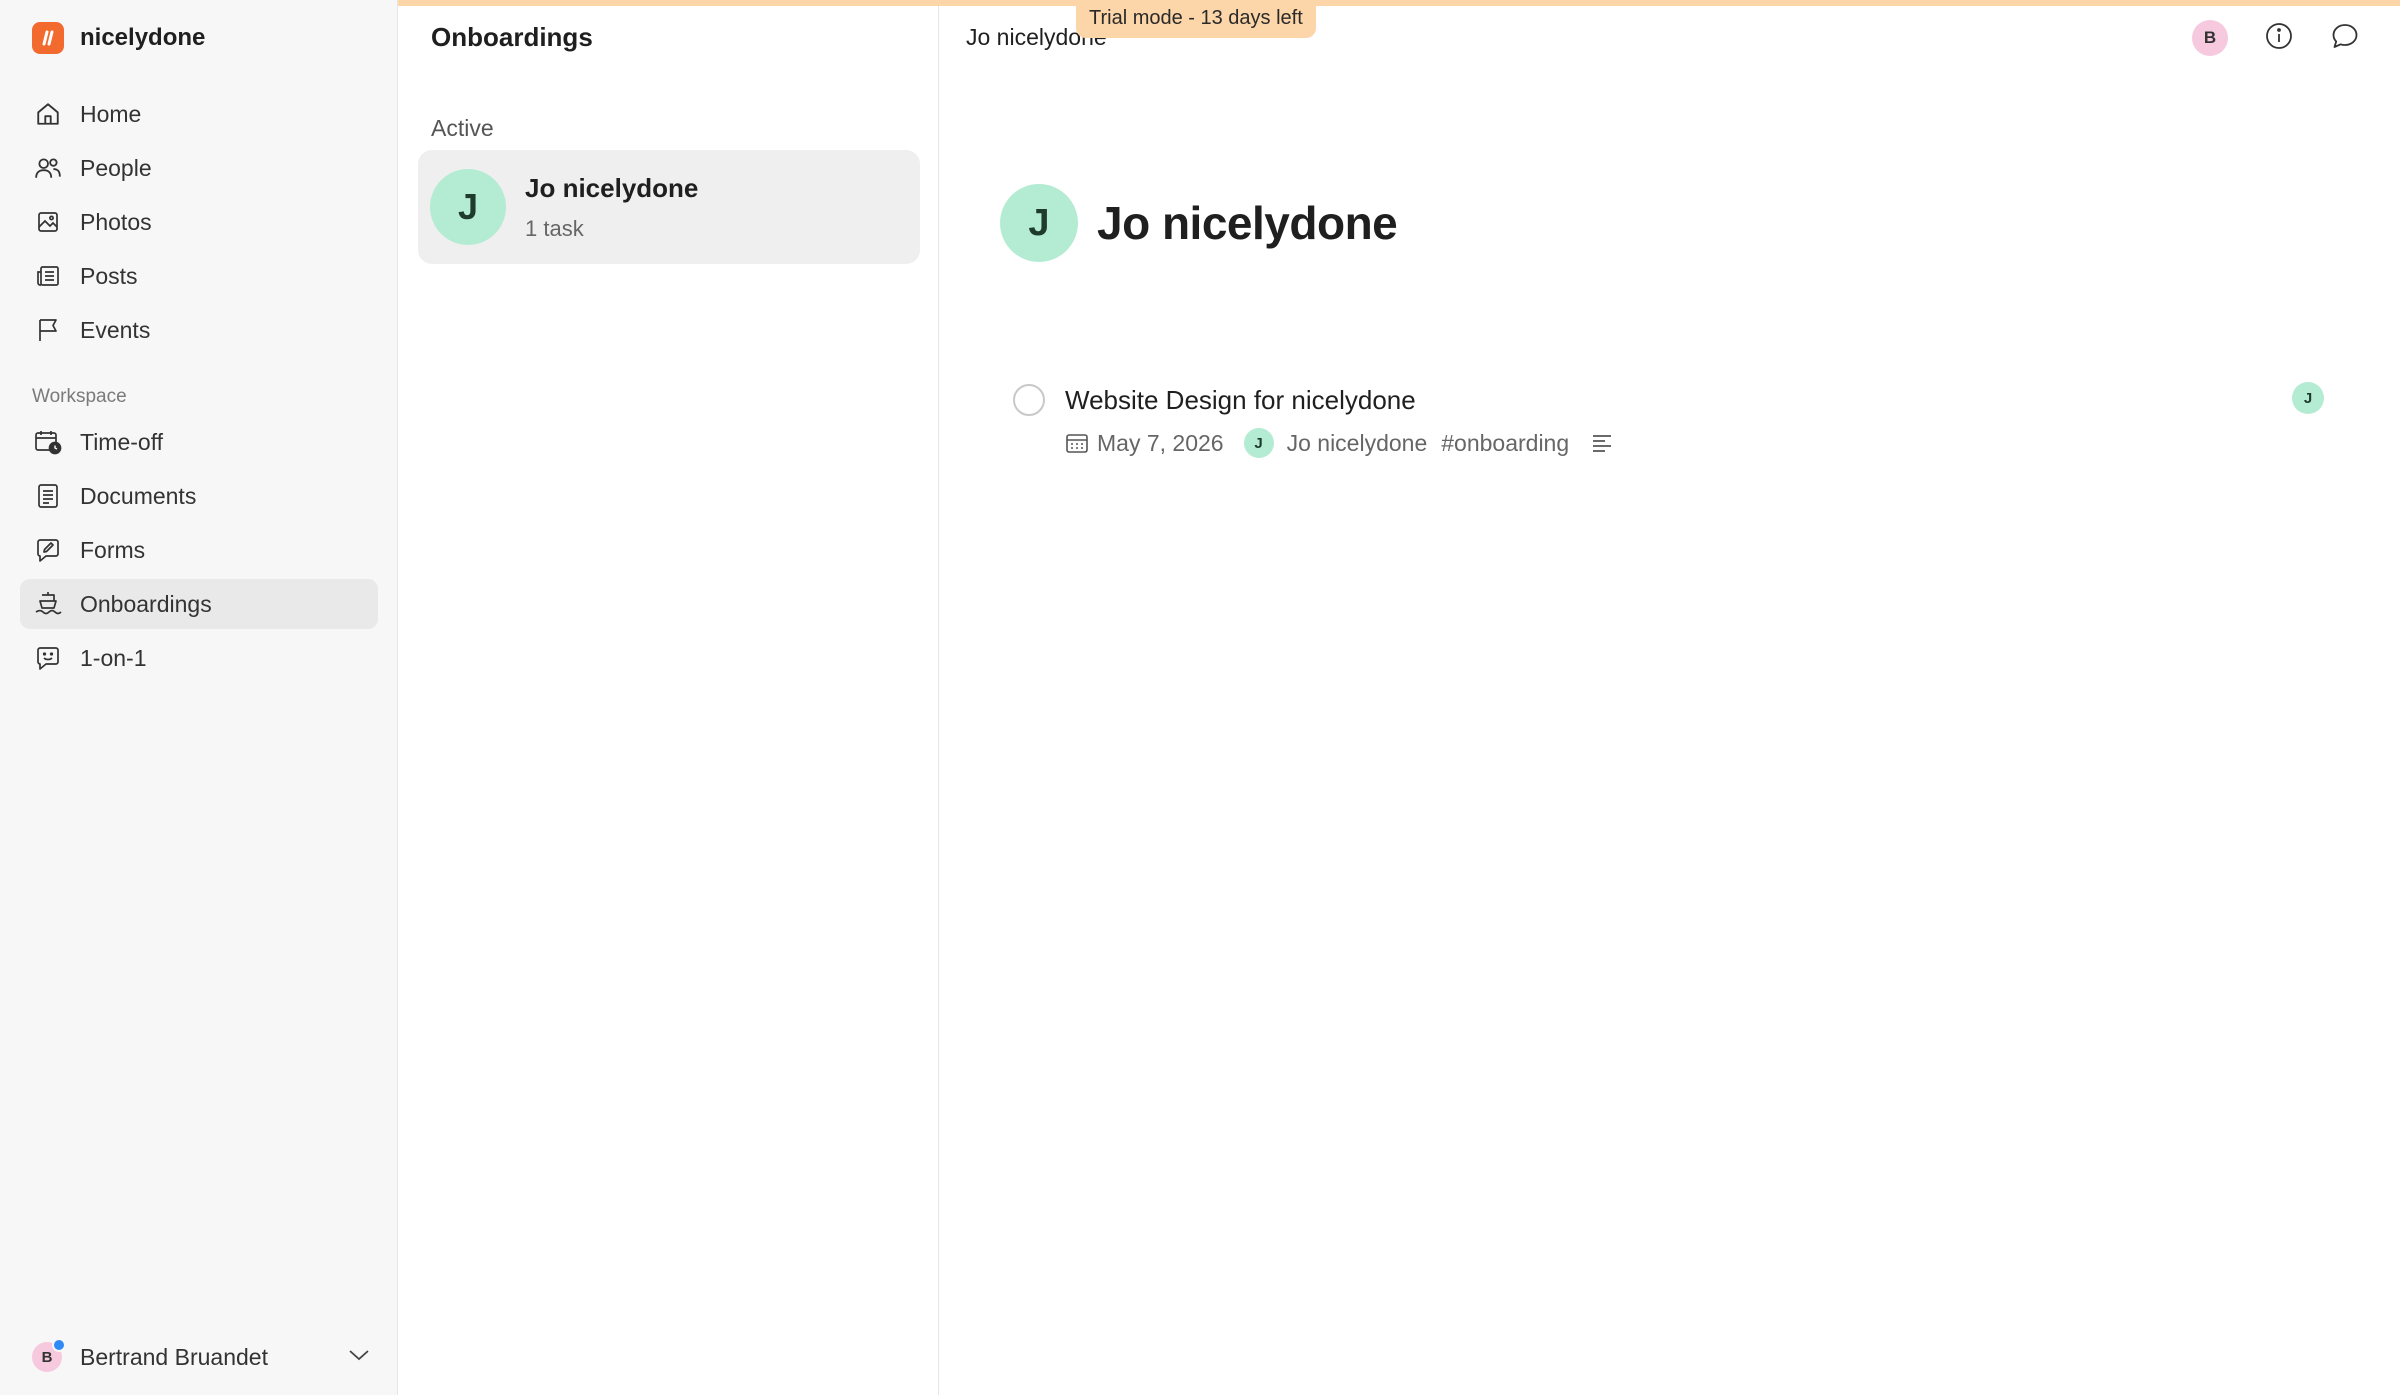 The width and height of the screenshot is (2400, 1395). What do you see at coordinates (122, 441) in the screenshot?
I see `sidebar-item-label: Time-off` at bounding box center [122, 441].